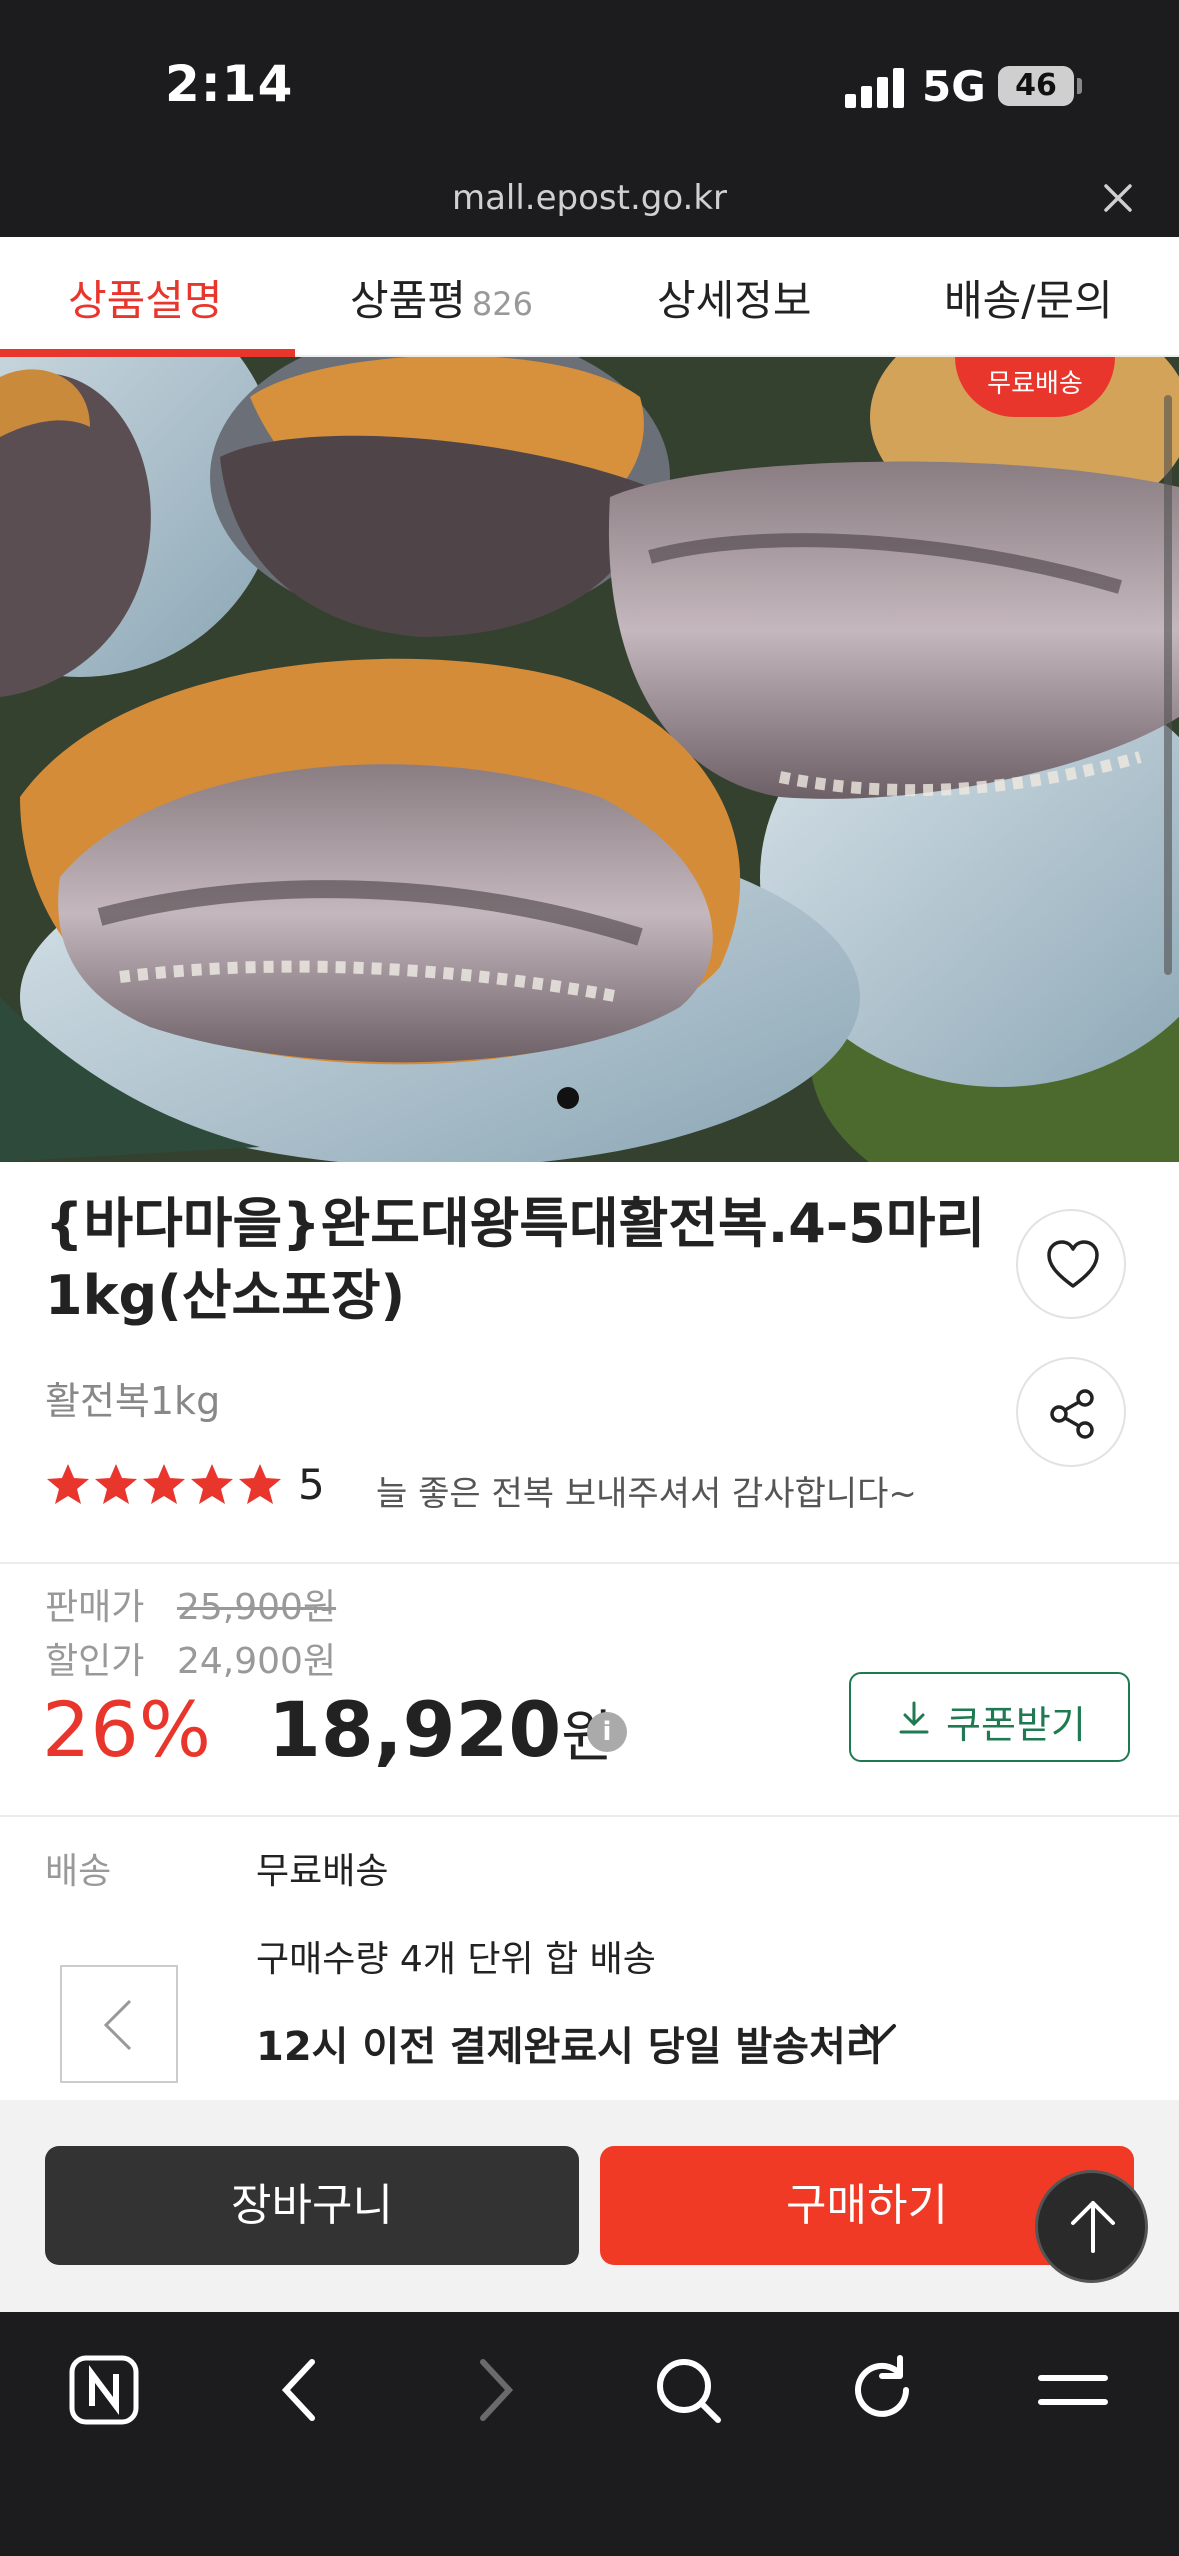 The image size is (1179, 2556). What do you see at coordinates (1079, 86) in the screenshot?
I see `battery-tip` at bounding box center [1079, 86].